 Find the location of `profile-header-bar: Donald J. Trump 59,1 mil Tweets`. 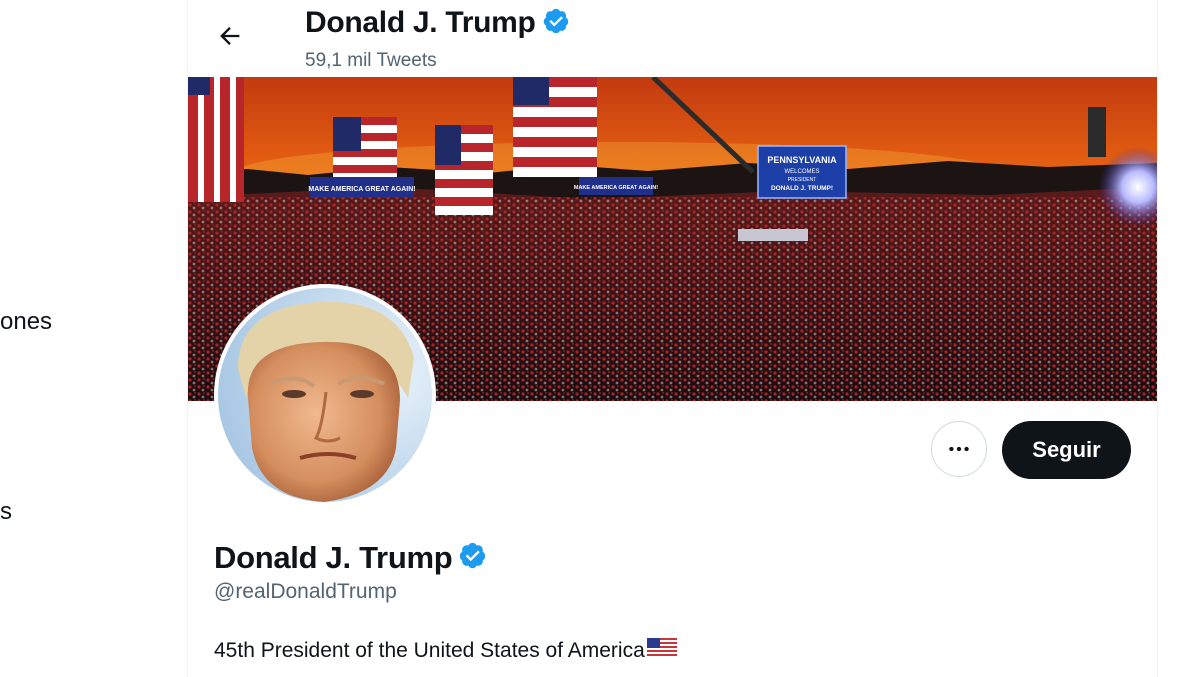

profile-header-bar: Donald J. Trump 59,1 mil Tweets is located at coordinates (672, 38).